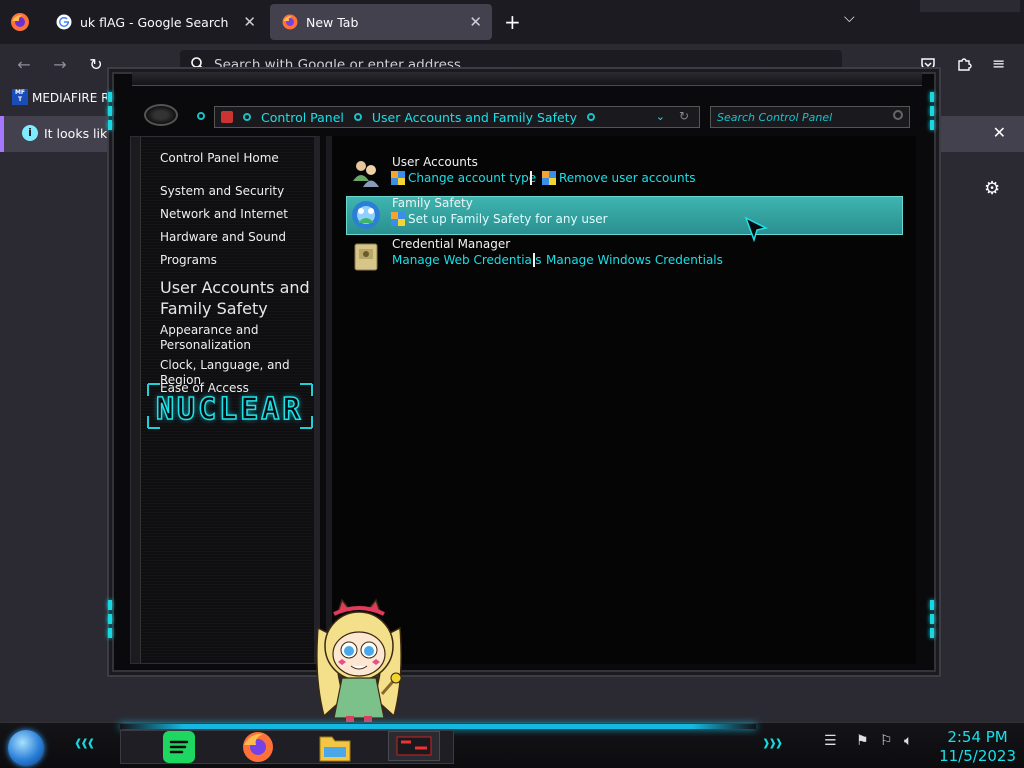 The image size is (1024, 768). Describe the element at coordinates (977, 756) in the screenshot. I see `clock-date: 11/5/2023` at that location.